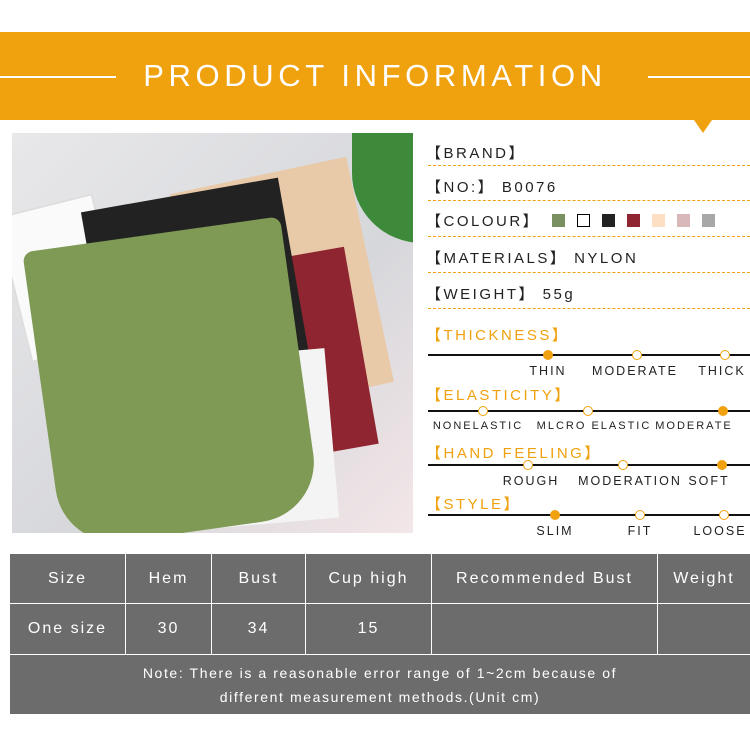 This screenshot has height=744, width=750. What do you see at coordinates (709, 481) in the screenshot?
I see `scale-option: SOFT` at bounding box center [709, 481].